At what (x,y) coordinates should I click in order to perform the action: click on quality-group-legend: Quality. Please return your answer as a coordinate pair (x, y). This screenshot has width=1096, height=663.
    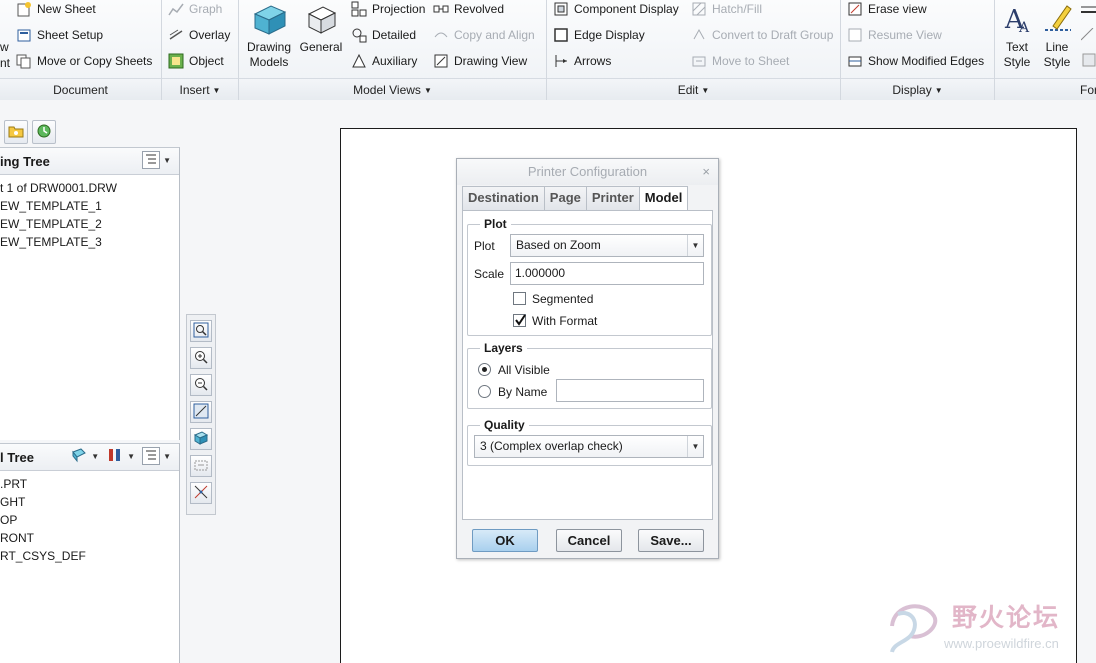
    Looking at the image, I should click on (504, 425).